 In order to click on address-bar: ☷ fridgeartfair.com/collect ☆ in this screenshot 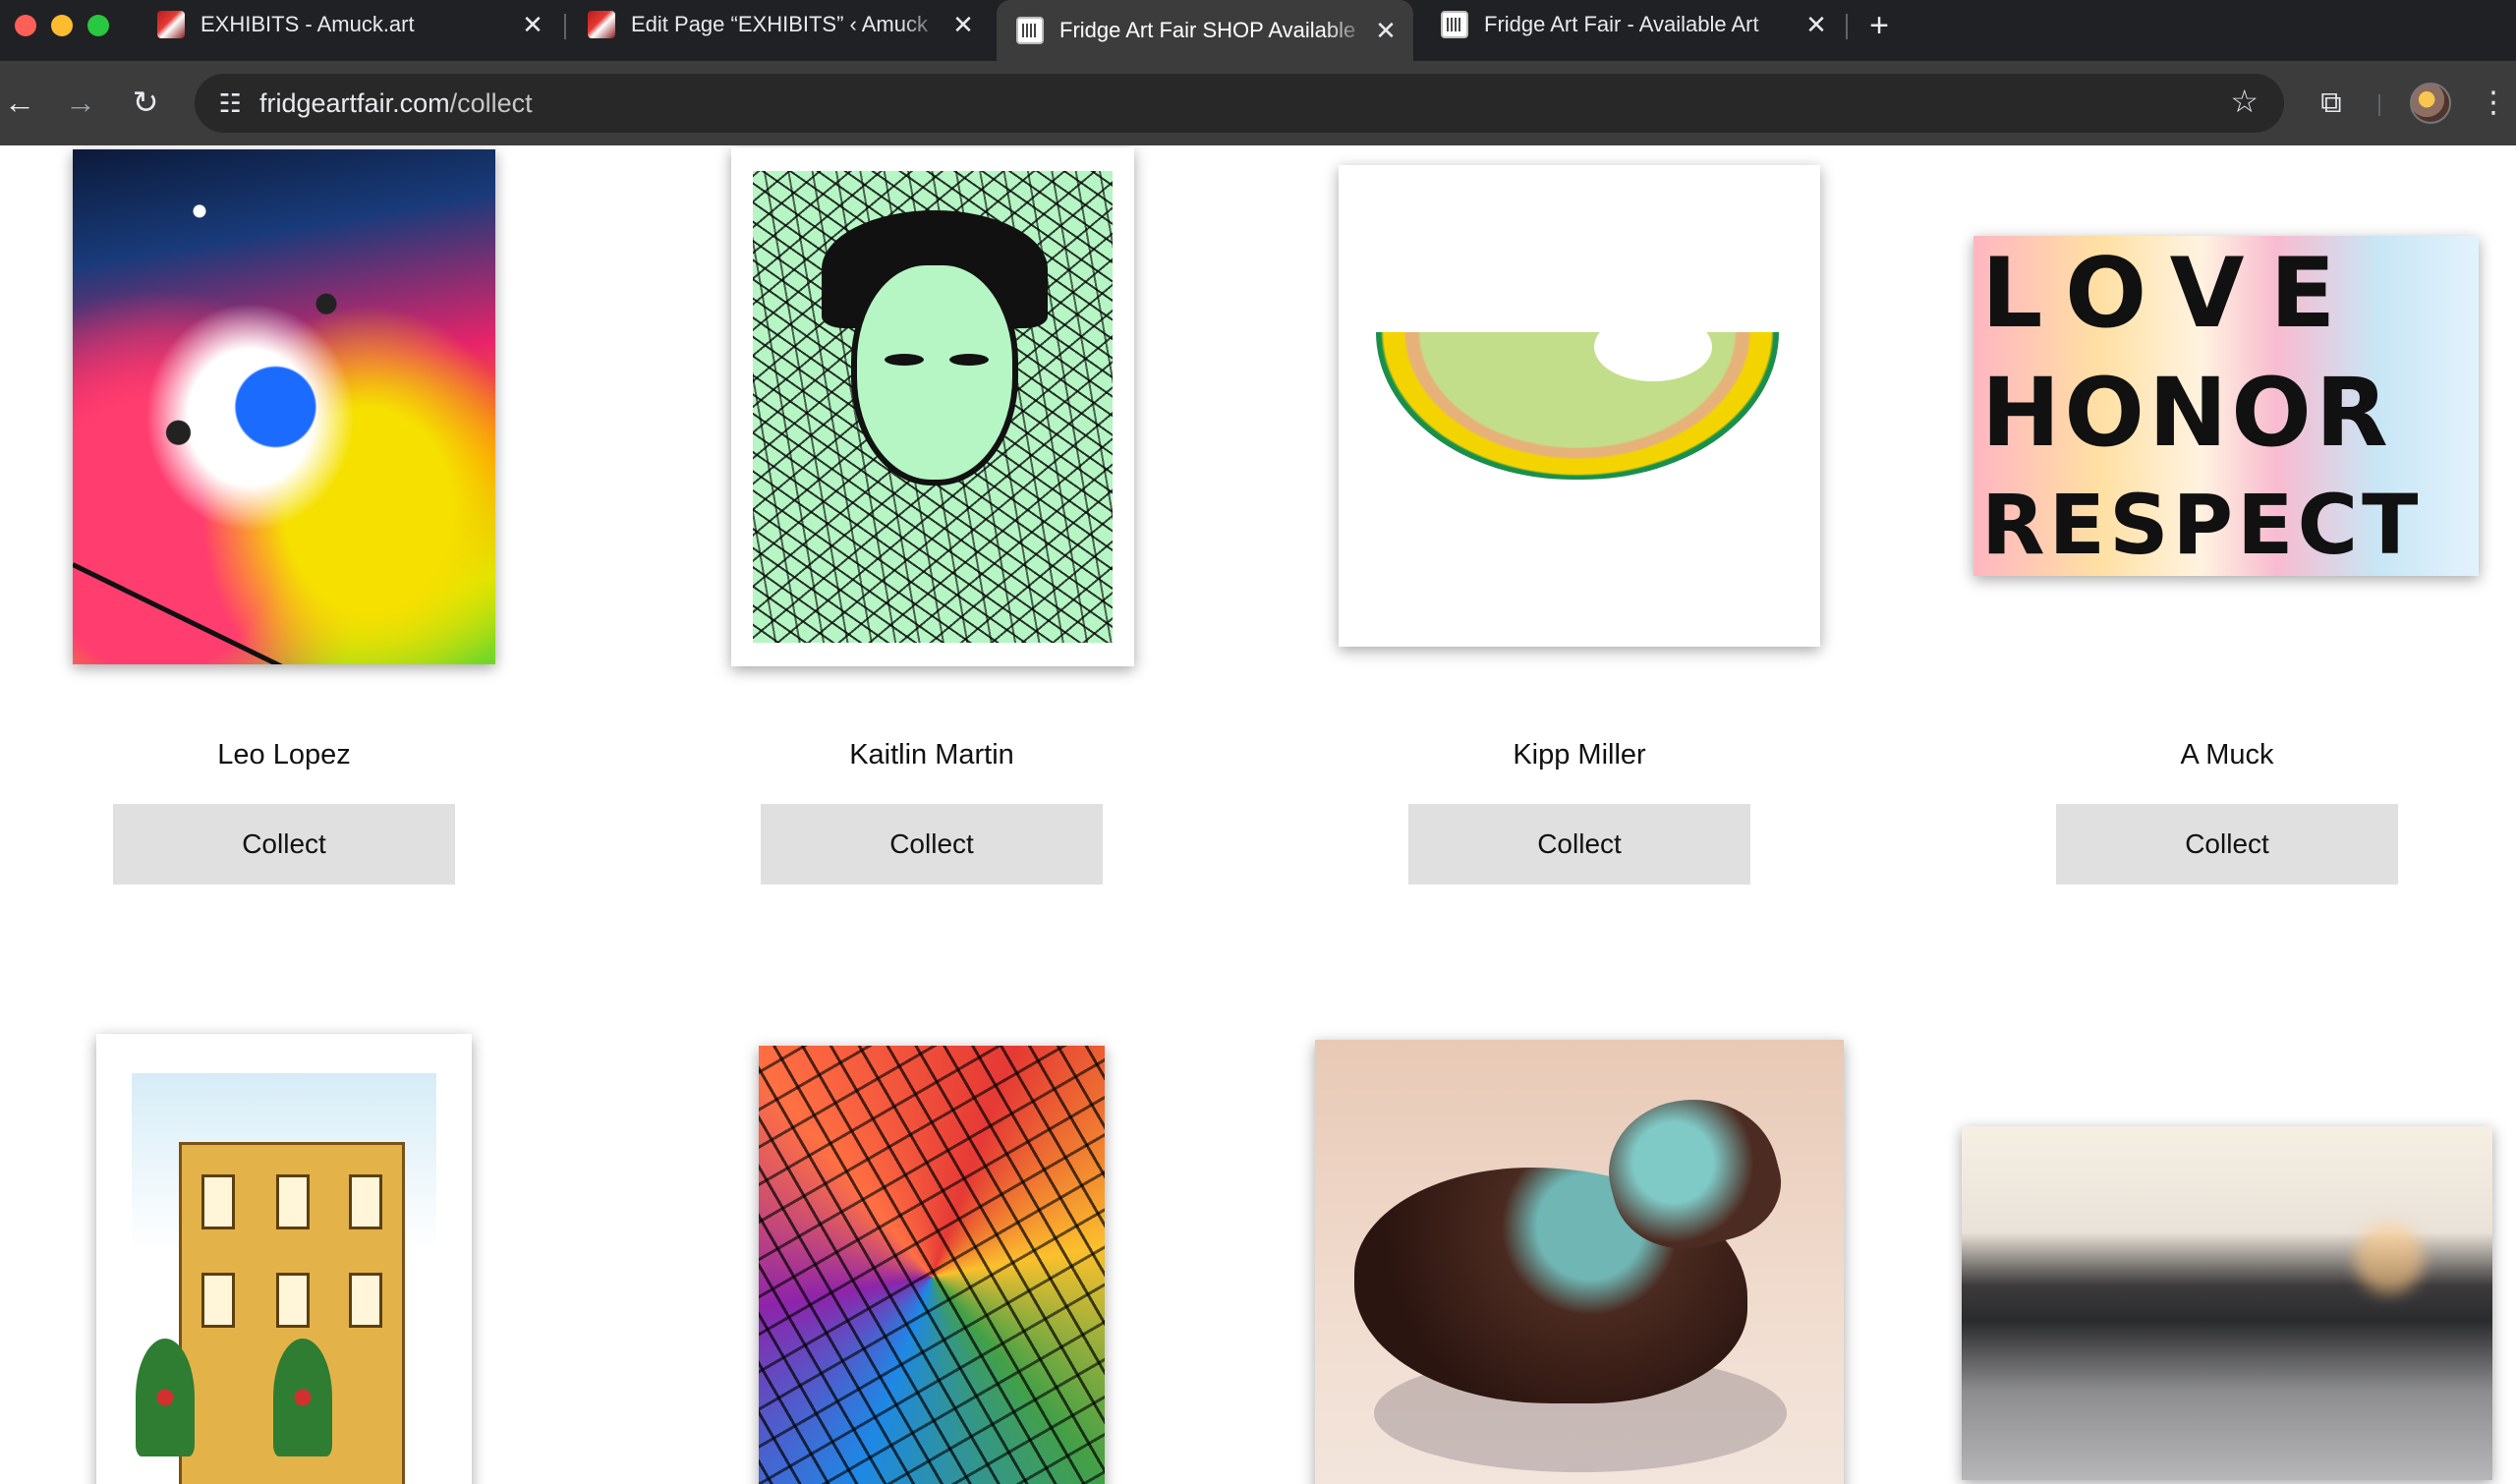, I will do `click(1239, 103)`.